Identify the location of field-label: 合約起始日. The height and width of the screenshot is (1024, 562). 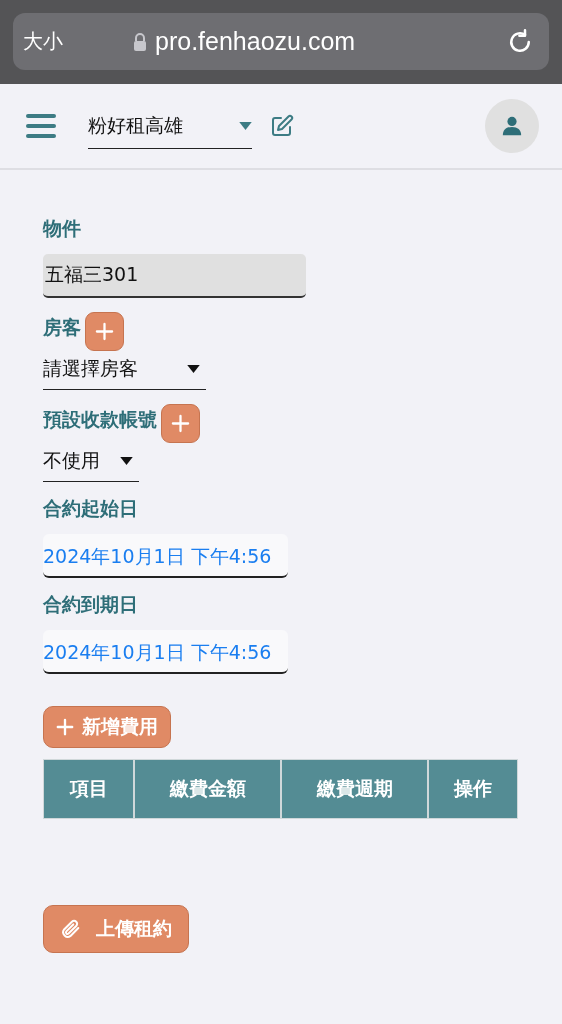
(90, 508).